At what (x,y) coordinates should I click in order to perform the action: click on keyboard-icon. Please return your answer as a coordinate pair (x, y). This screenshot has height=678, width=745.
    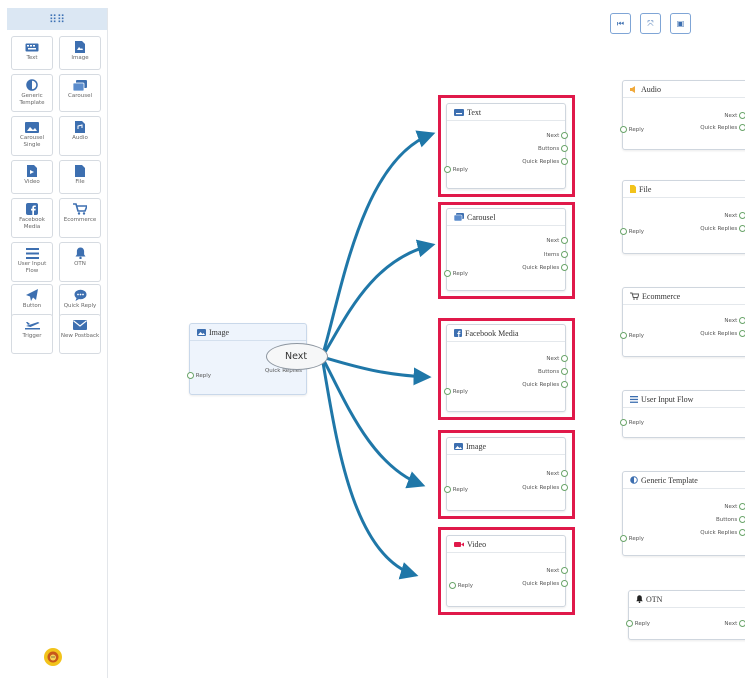
    Looking at the image, I should click on (459, 112).